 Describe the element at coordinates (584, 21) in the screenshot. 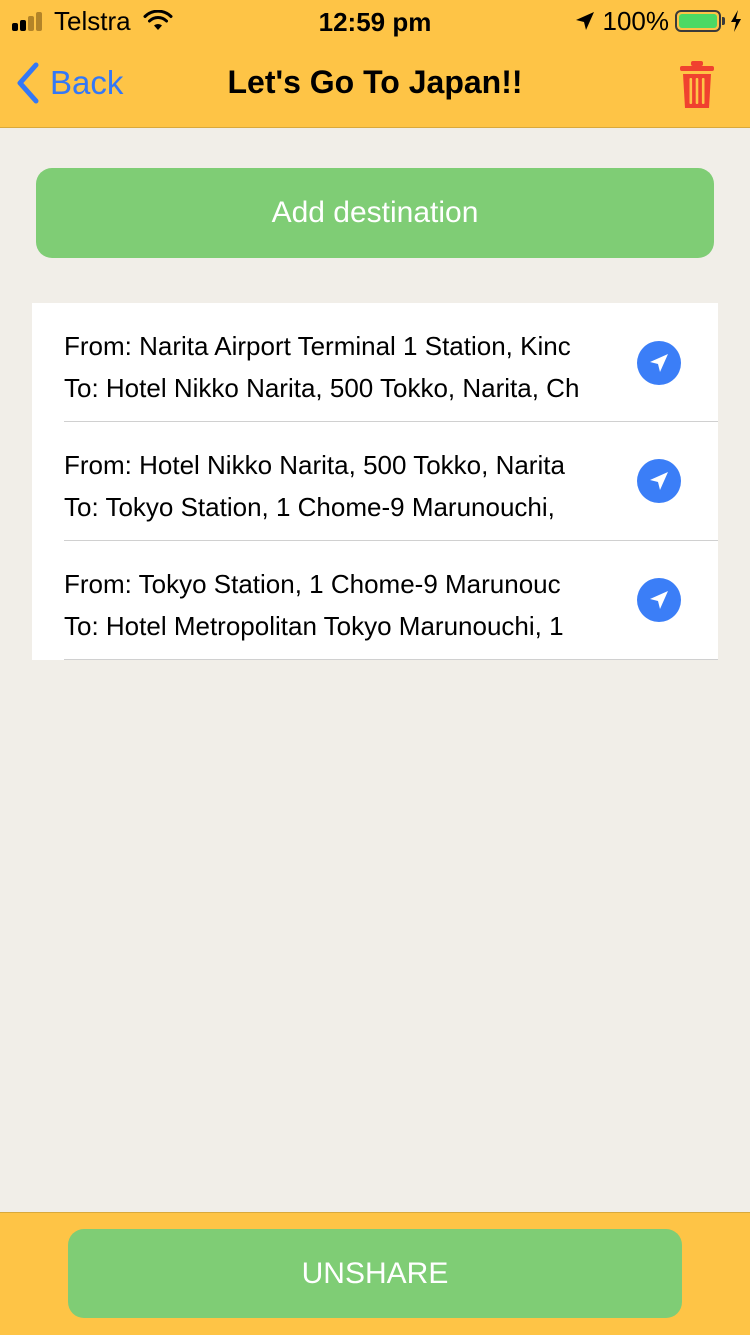

I see `location-arrow-icon` at that location.